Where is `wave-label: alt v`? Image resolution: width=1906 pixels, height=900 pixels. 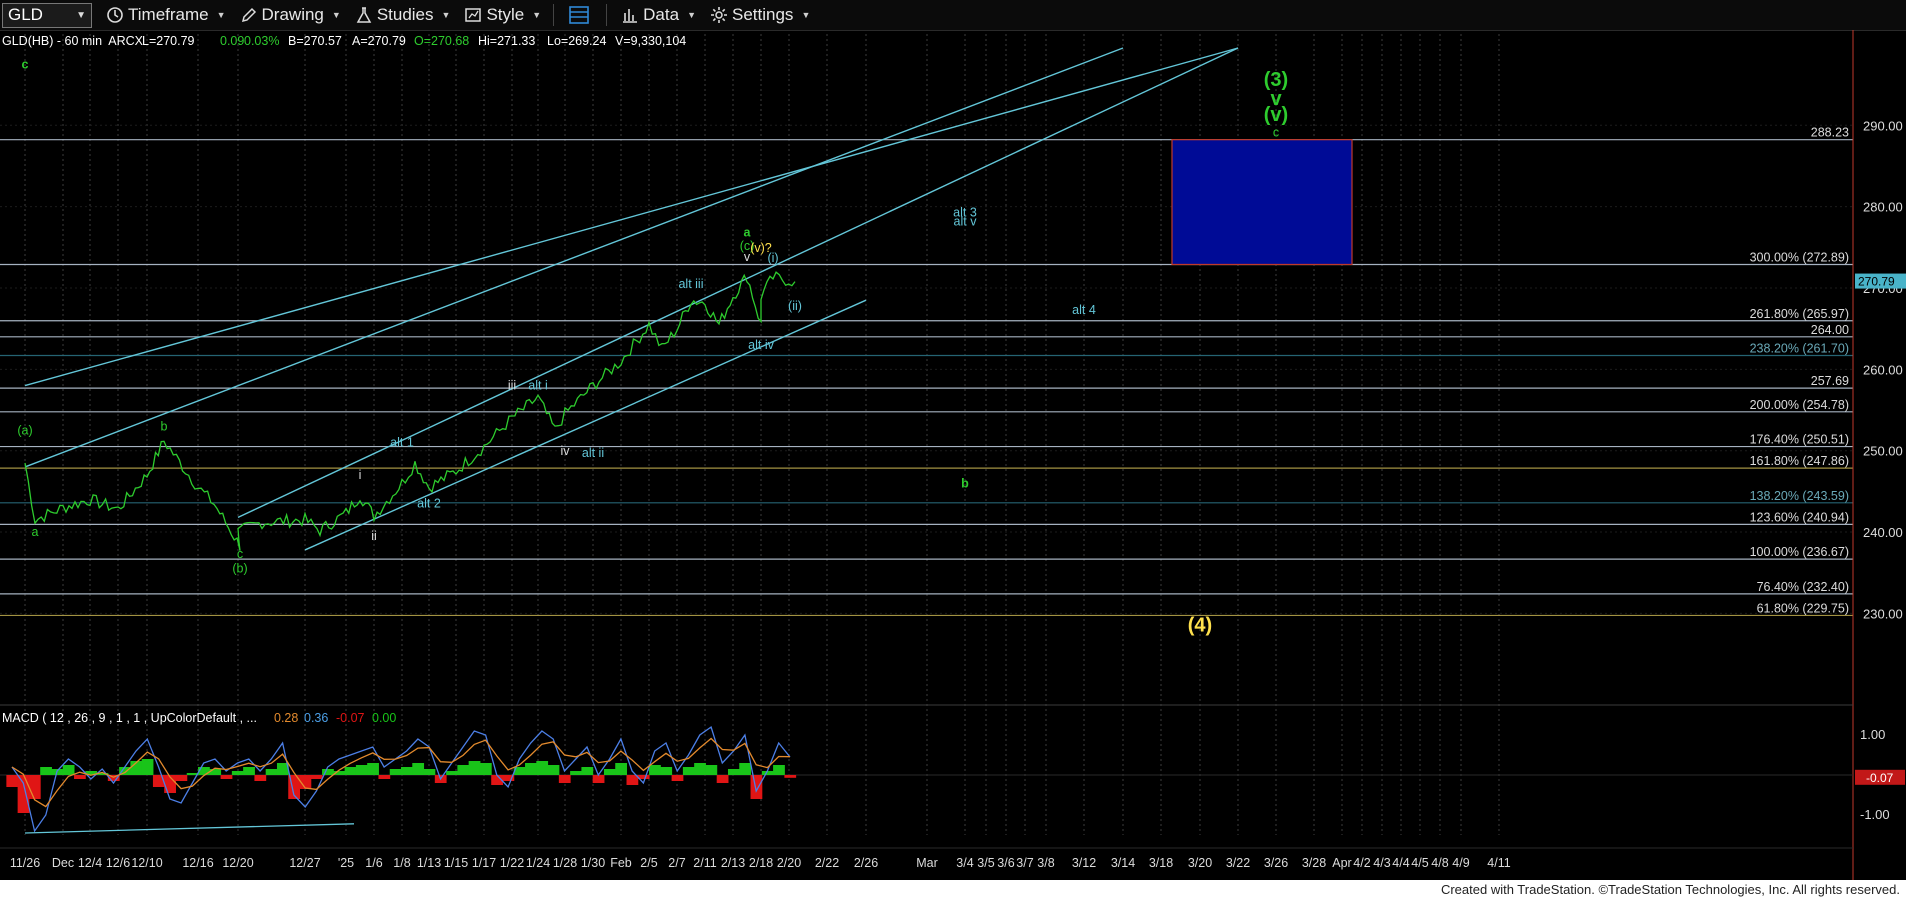
wave-label: alt v is located at coordinates (966, 221).